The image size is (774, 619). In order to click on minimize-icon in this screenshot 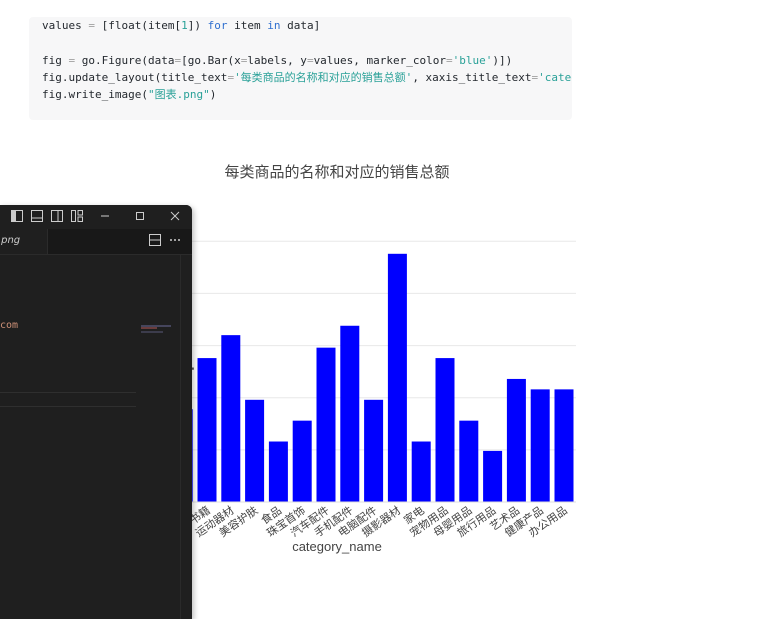, I will do `click(105, 217)`.